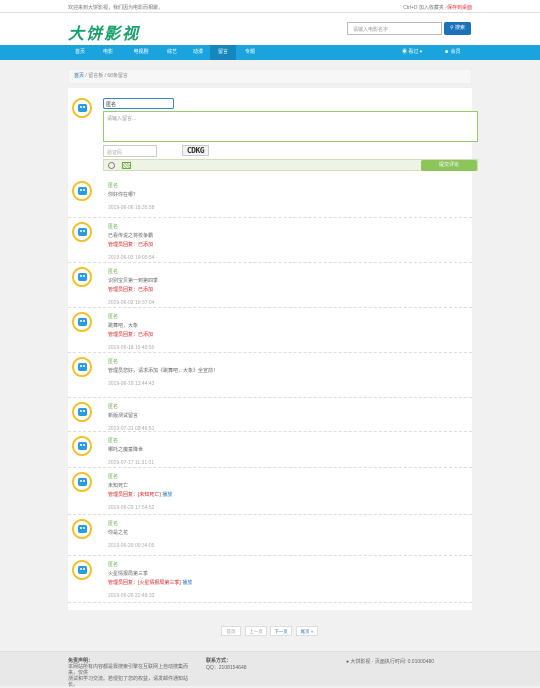 The width and height of the screenshot is (540, 688). Describe the element at coordinates (163, 371) in the screenshot. I see `comment-text: 管理员您好，请求添加《跳舞吧，大象》全宣前！` at that location.